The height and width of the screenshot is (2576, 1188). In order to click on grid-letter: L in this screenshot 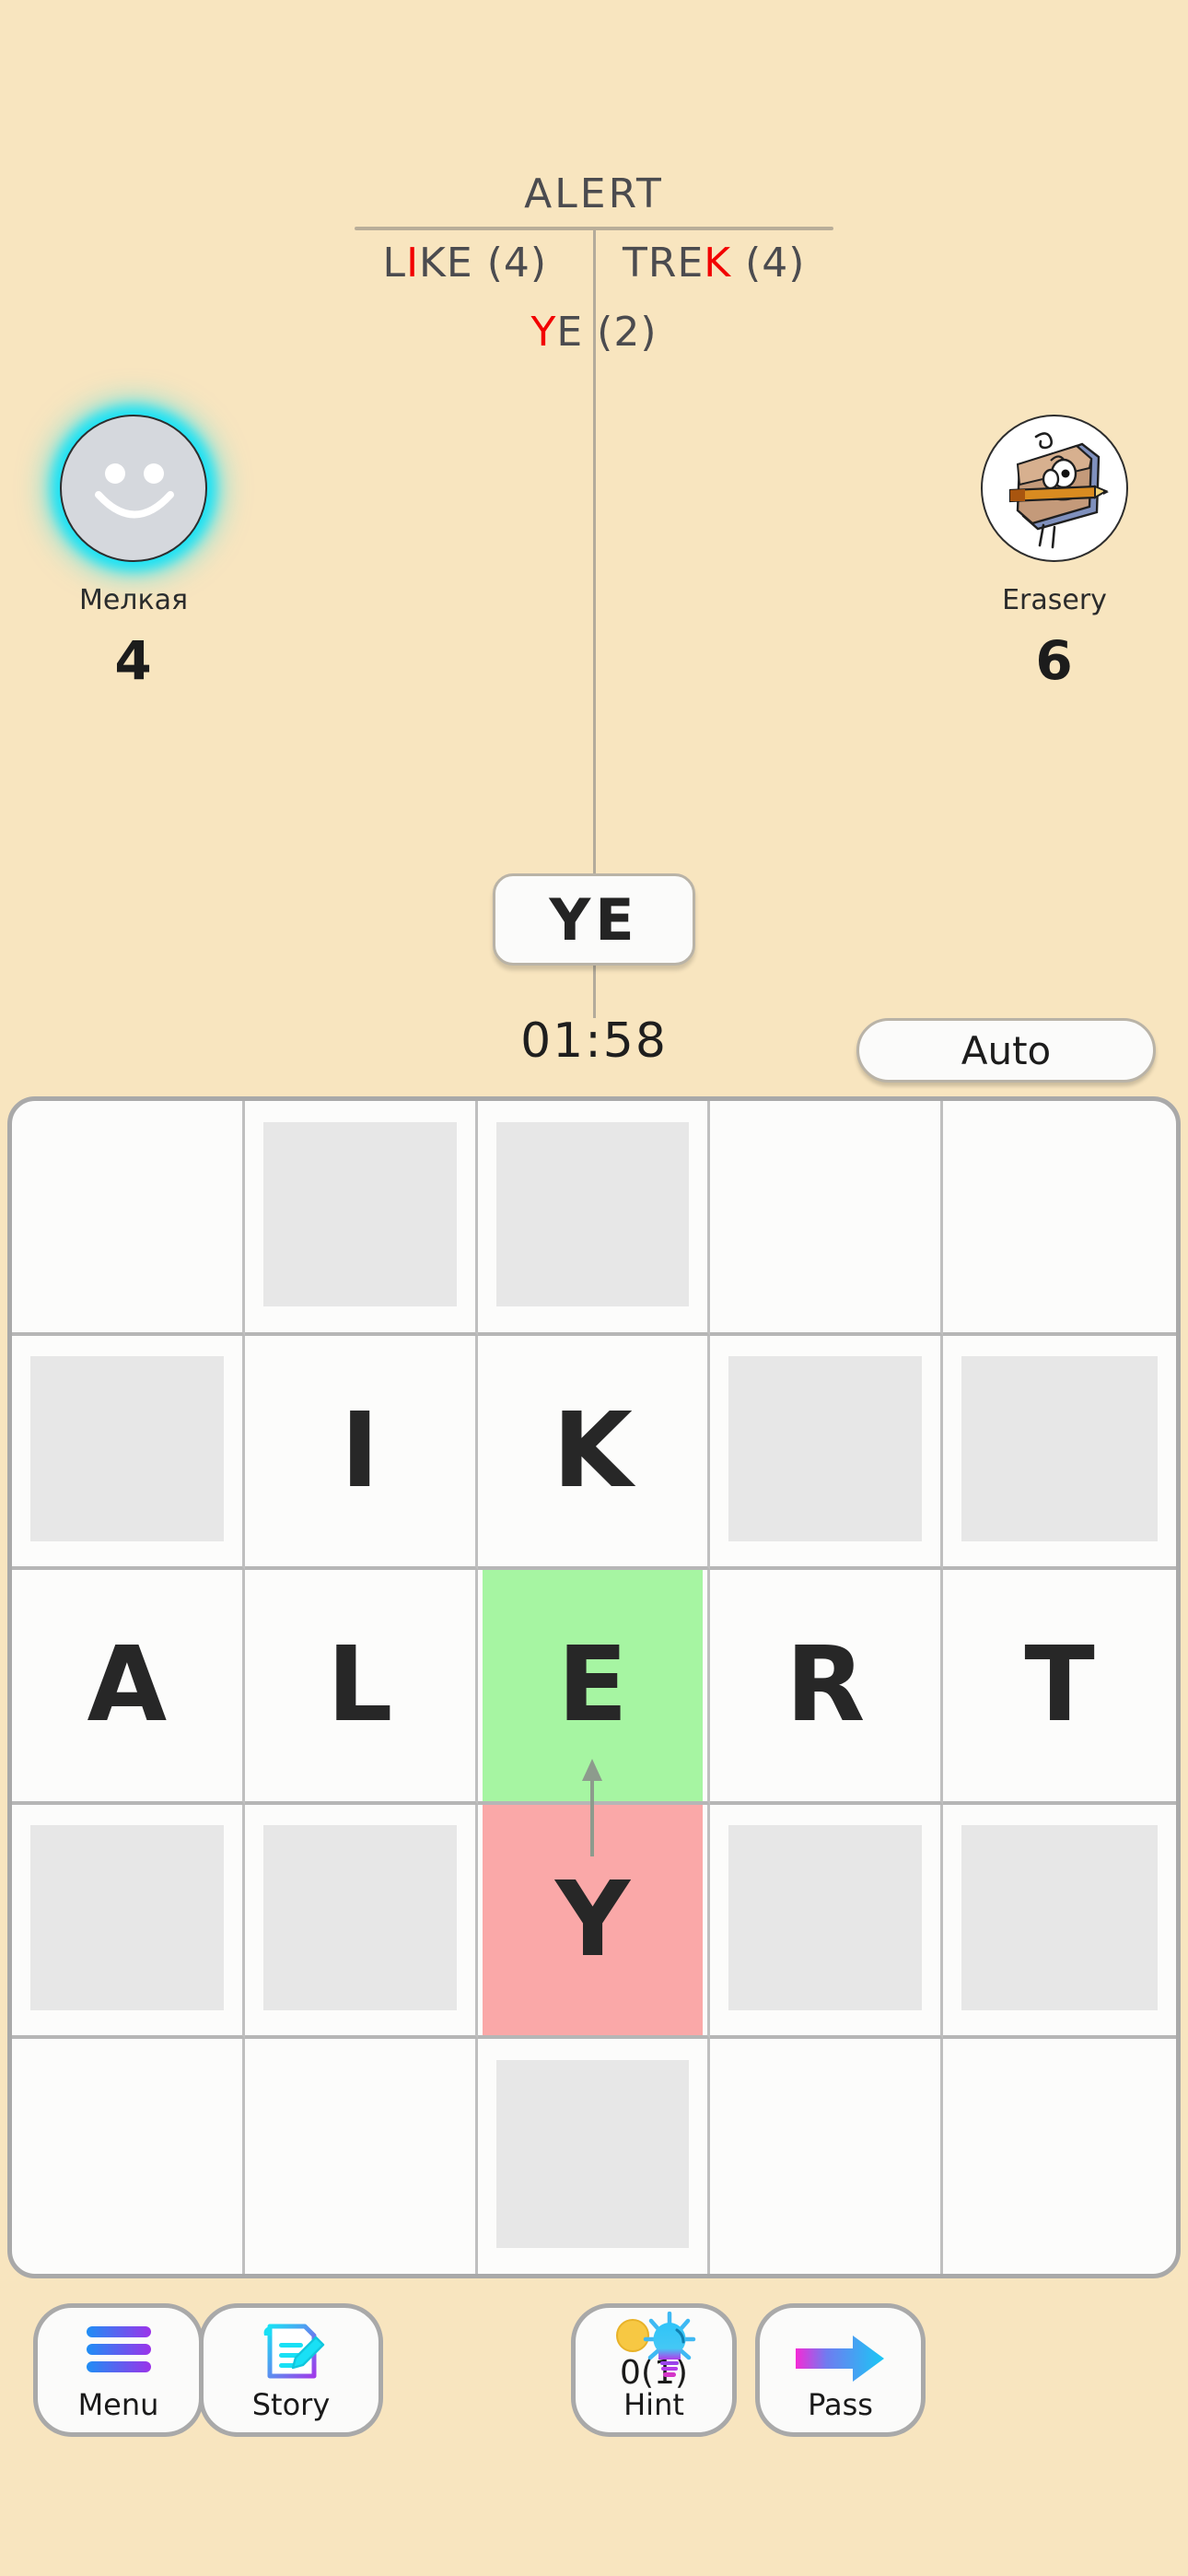, I will do `click(360, 1685)`.